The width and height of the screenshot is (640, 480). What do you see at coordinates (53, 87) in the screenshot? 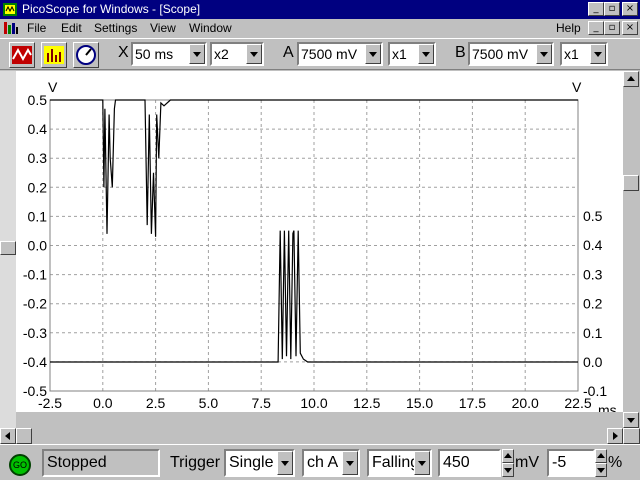
I see `left-axis-unit-label: V` at bounding box center [53, 87].